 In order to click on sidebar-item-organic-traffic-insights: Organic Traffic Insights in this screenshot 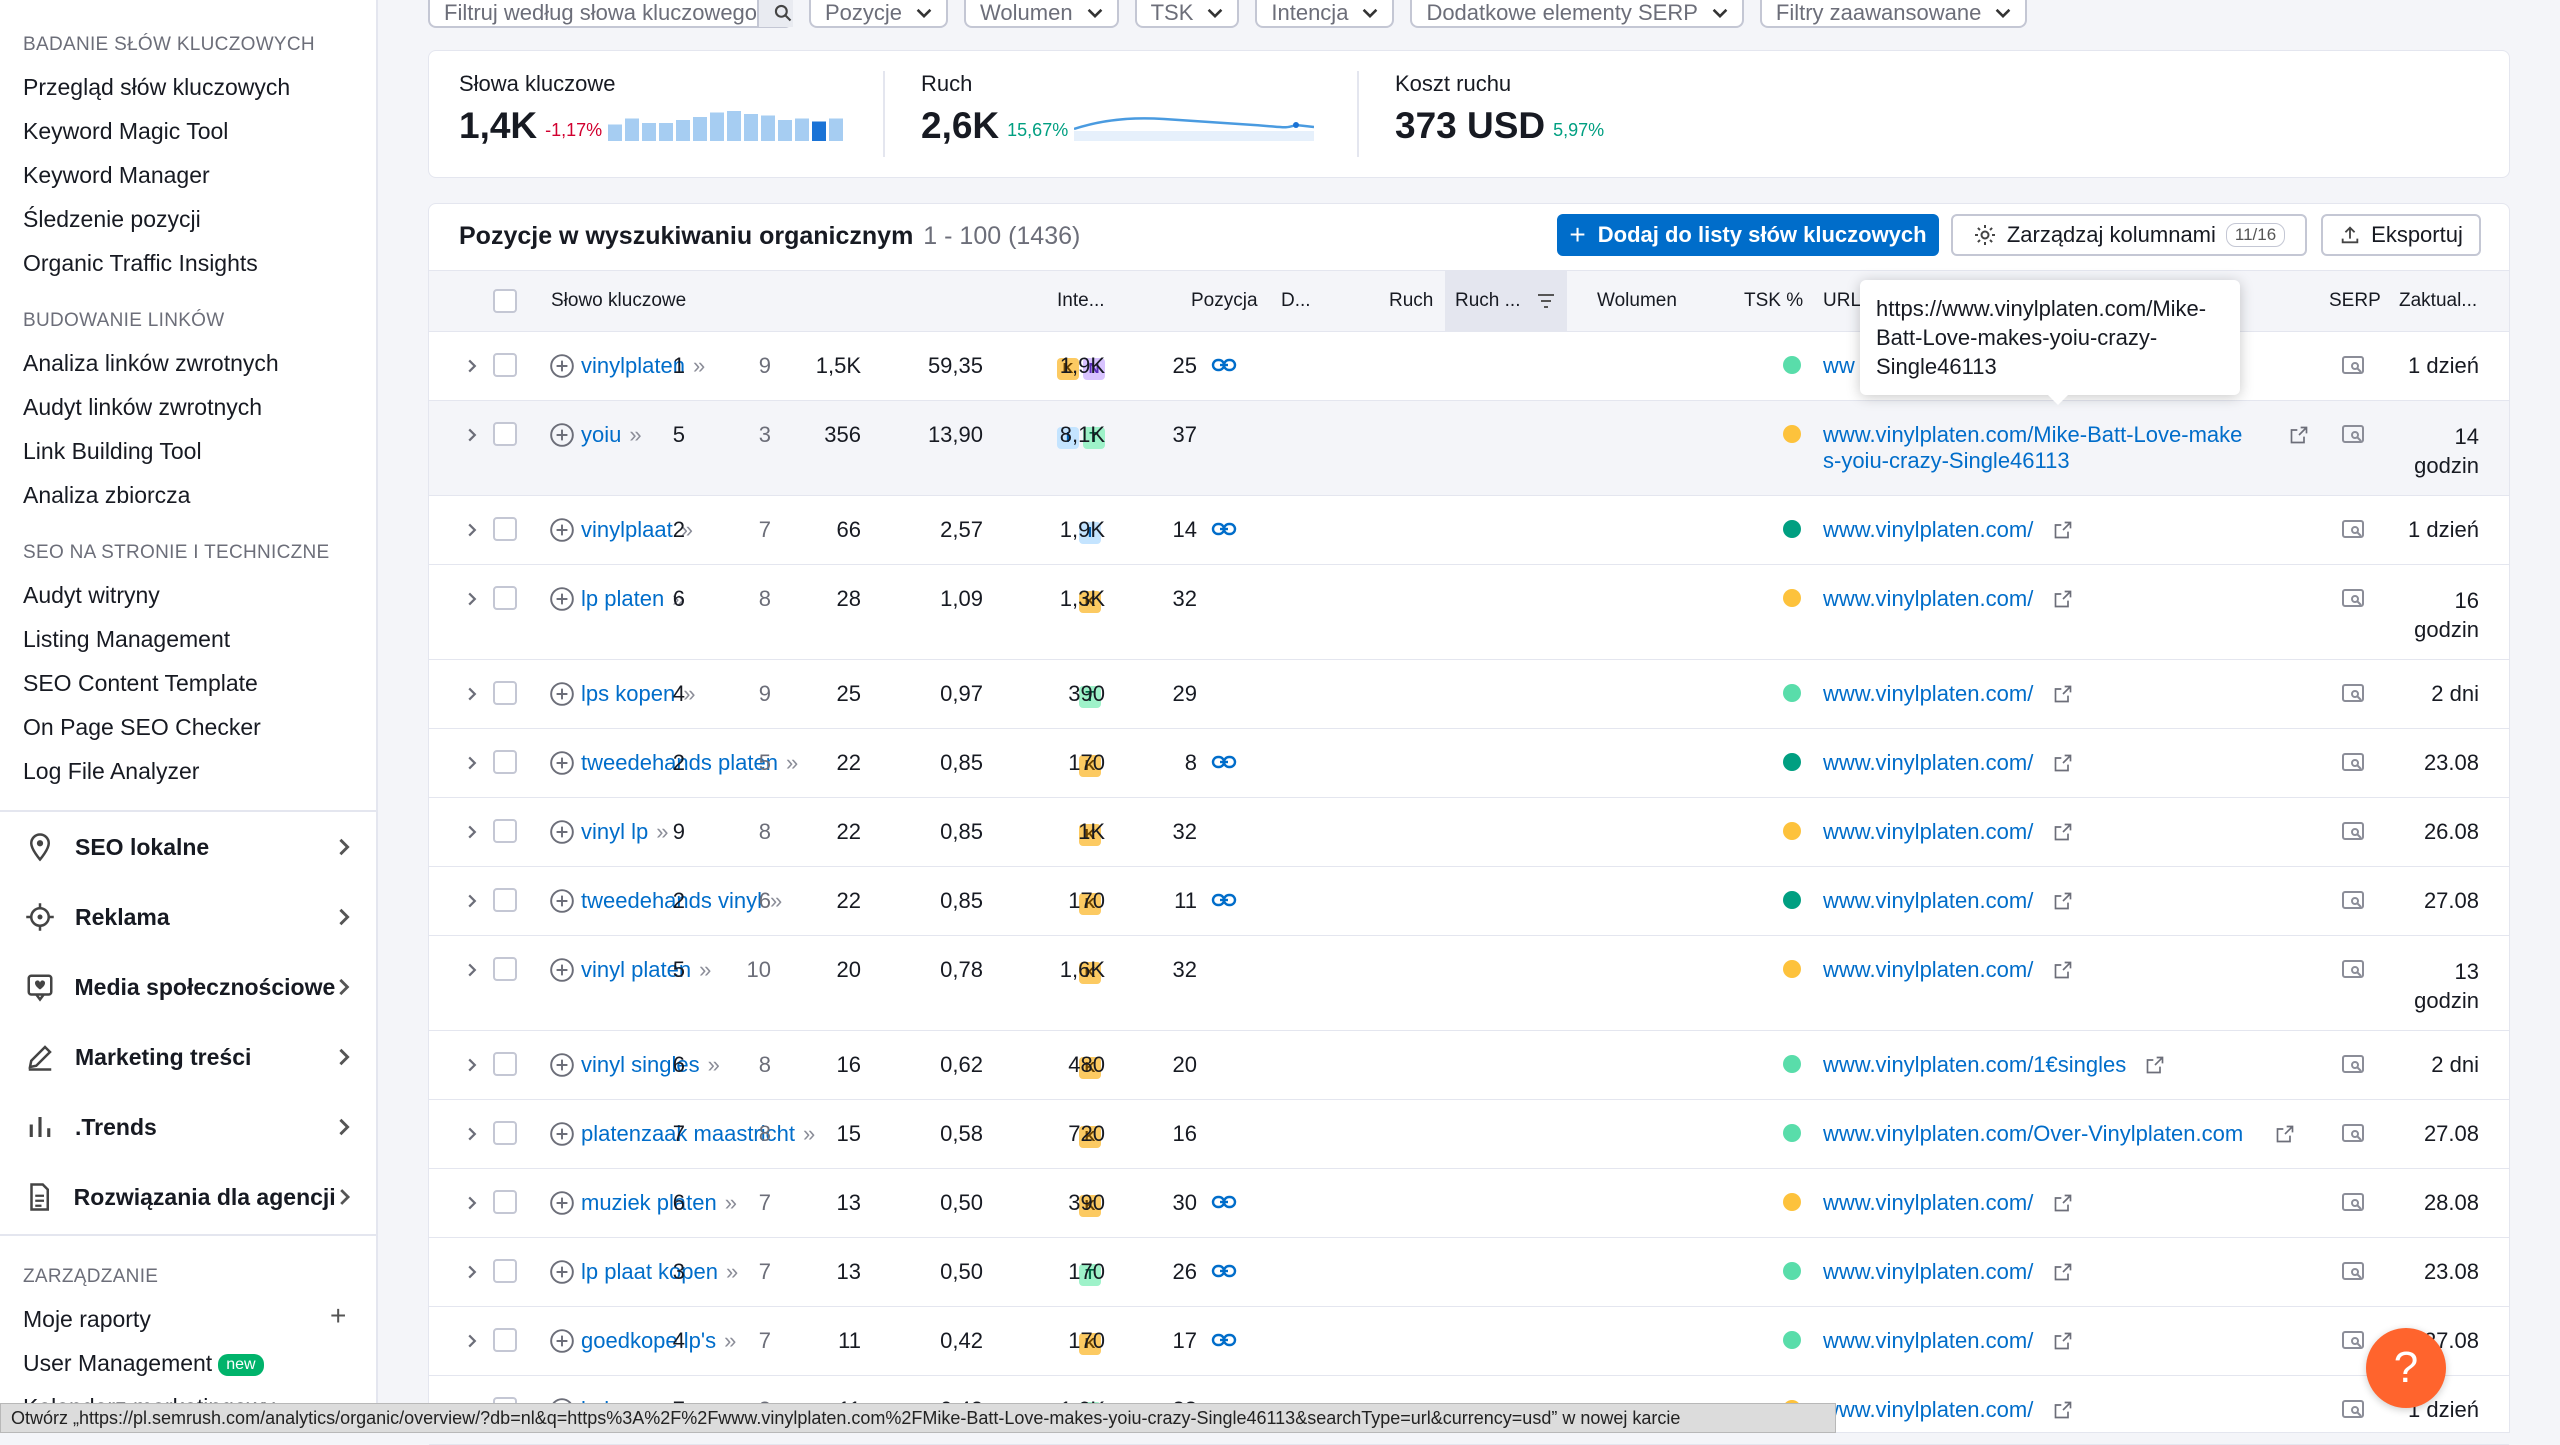, I will do `click(140, 263)`.